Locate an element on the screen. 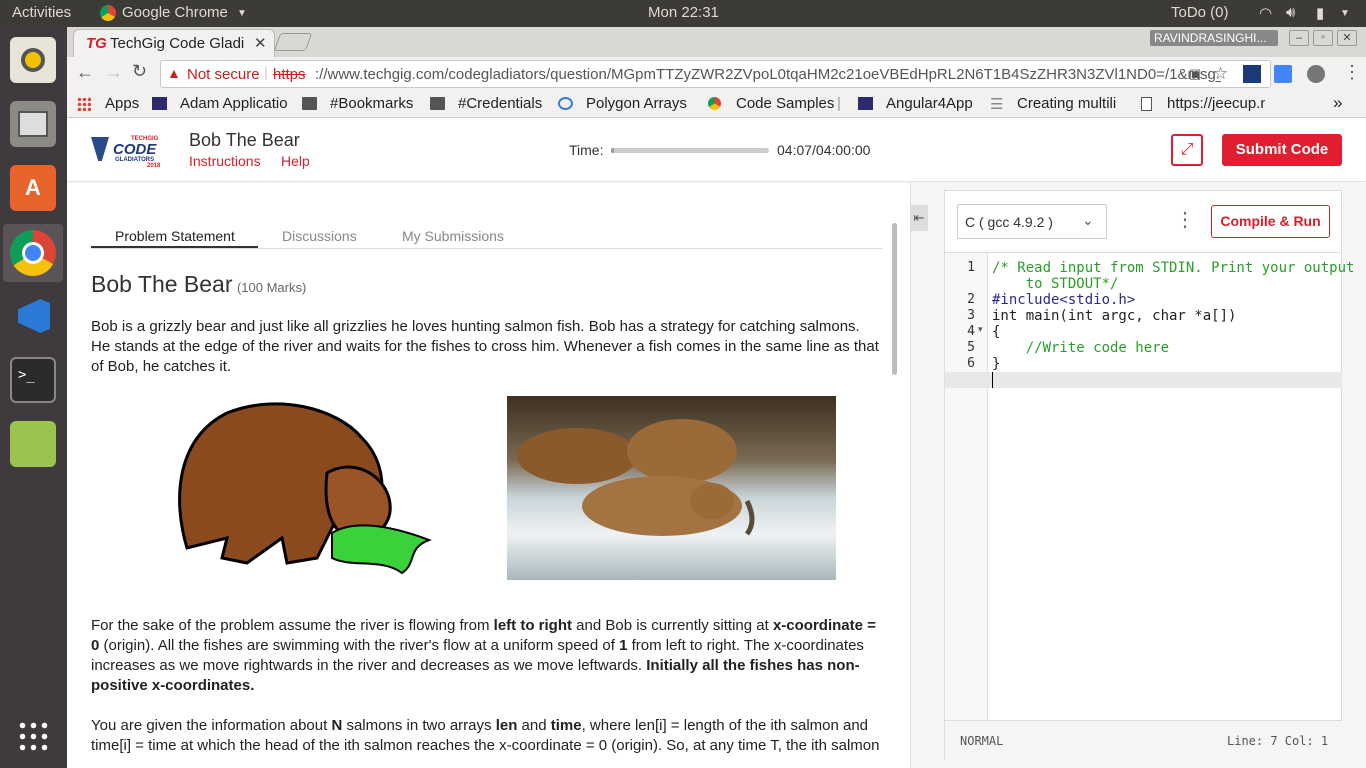 The height and width of the screenshot is (768, 1366). software-center-icon: A is located at coordinates (33, 188).